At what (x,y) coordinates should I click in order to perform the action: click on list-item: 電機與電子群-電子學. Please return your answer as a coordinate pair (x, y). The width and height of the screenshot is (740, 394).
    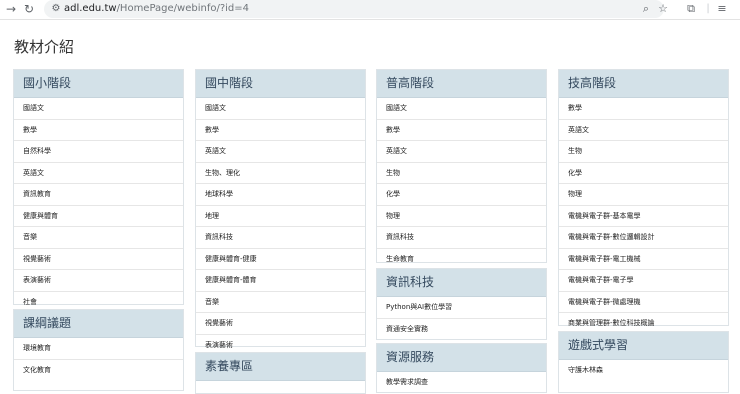
    Looking at the image, I should click on (643, 281).